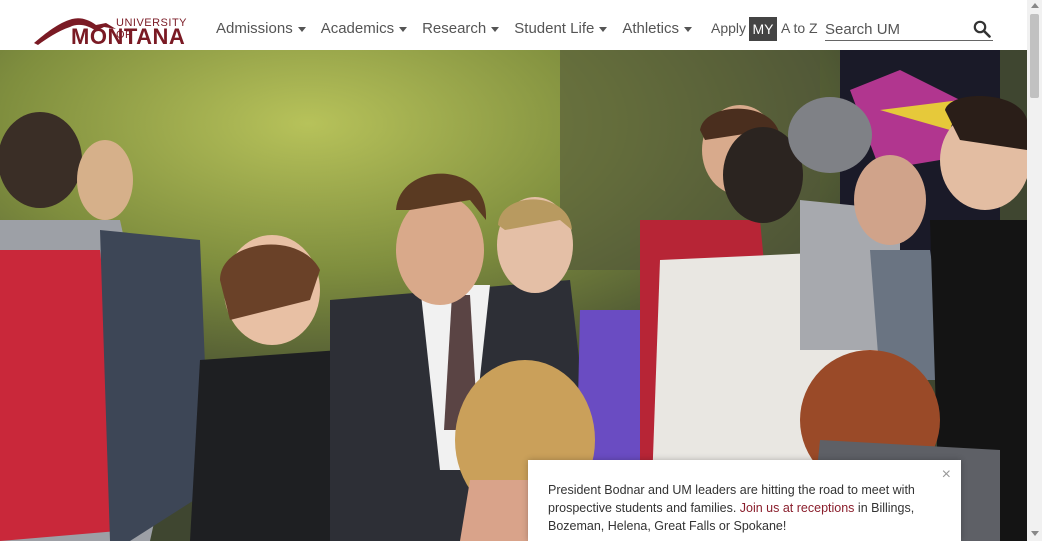  I want to click on um-logo: UNIVERSITY OF MONTANA, so click(115, 31).